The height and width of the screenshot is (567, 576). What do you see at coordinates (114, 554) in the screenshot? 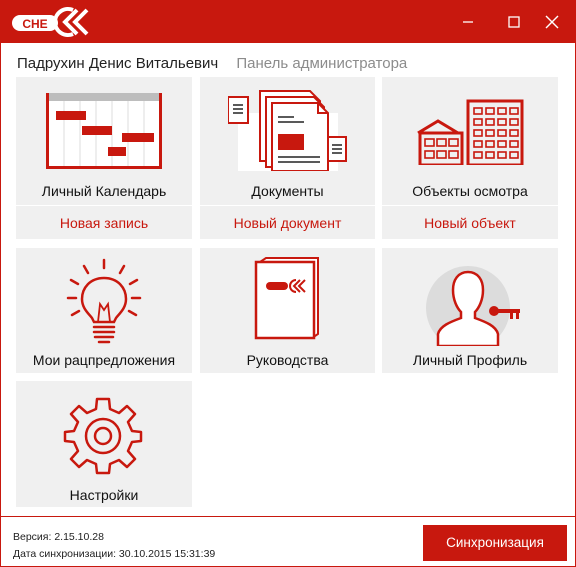
I see `sync-date-text: Дата синхронизации: 30.10.2015 15:31:39` at bounding box center [114, 554].